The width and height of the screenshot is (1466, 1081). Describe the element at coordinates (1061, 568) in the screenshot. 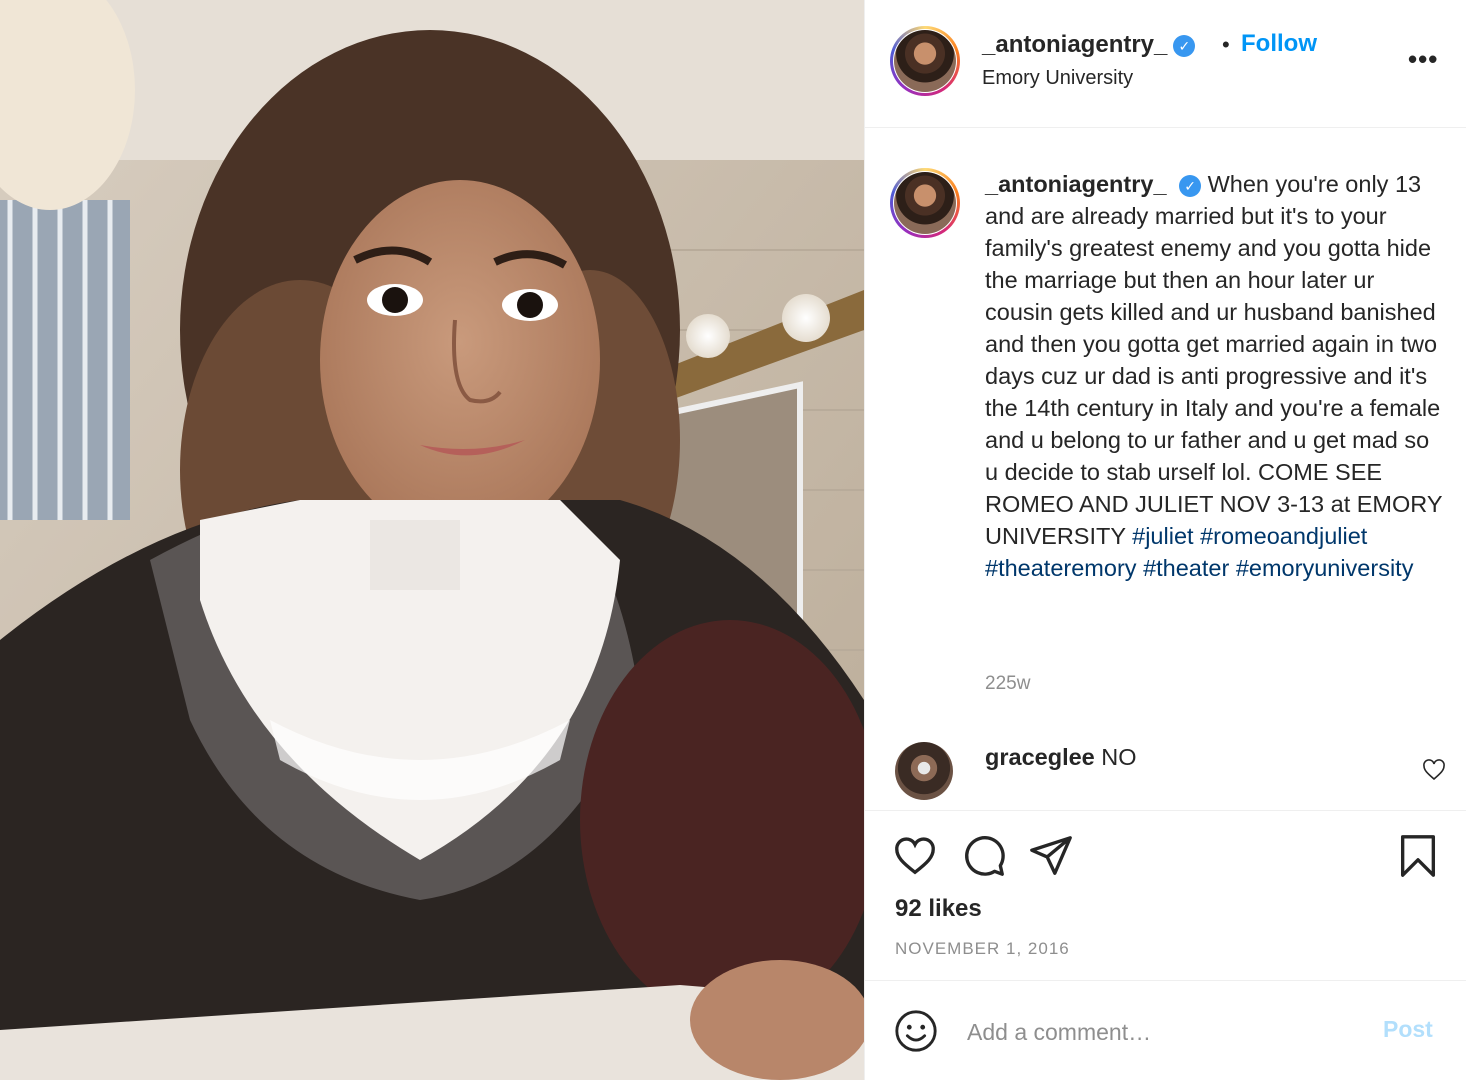

I see `hashtag-link: #theateremory` at that location.